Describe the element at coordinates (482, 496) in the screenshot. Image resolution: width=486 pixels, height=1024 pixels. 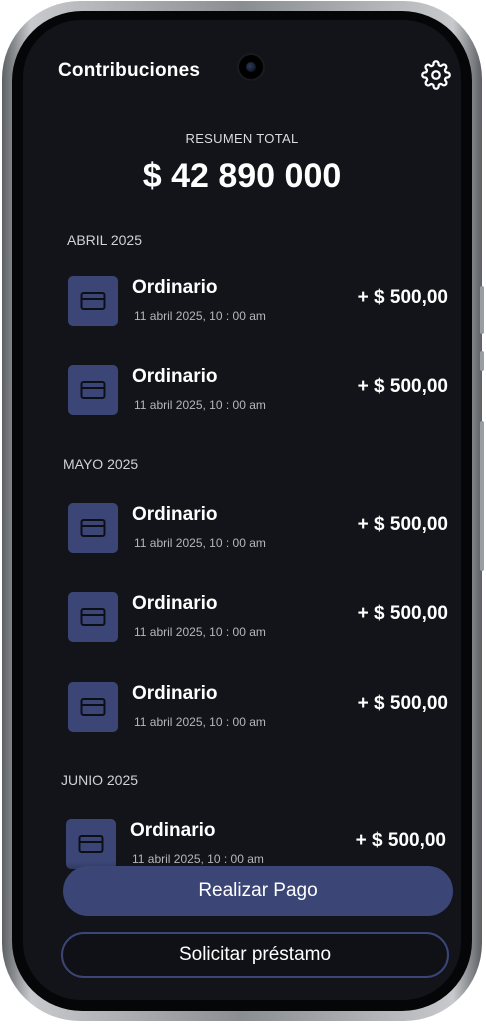
I see `volume-rocker` at that location.